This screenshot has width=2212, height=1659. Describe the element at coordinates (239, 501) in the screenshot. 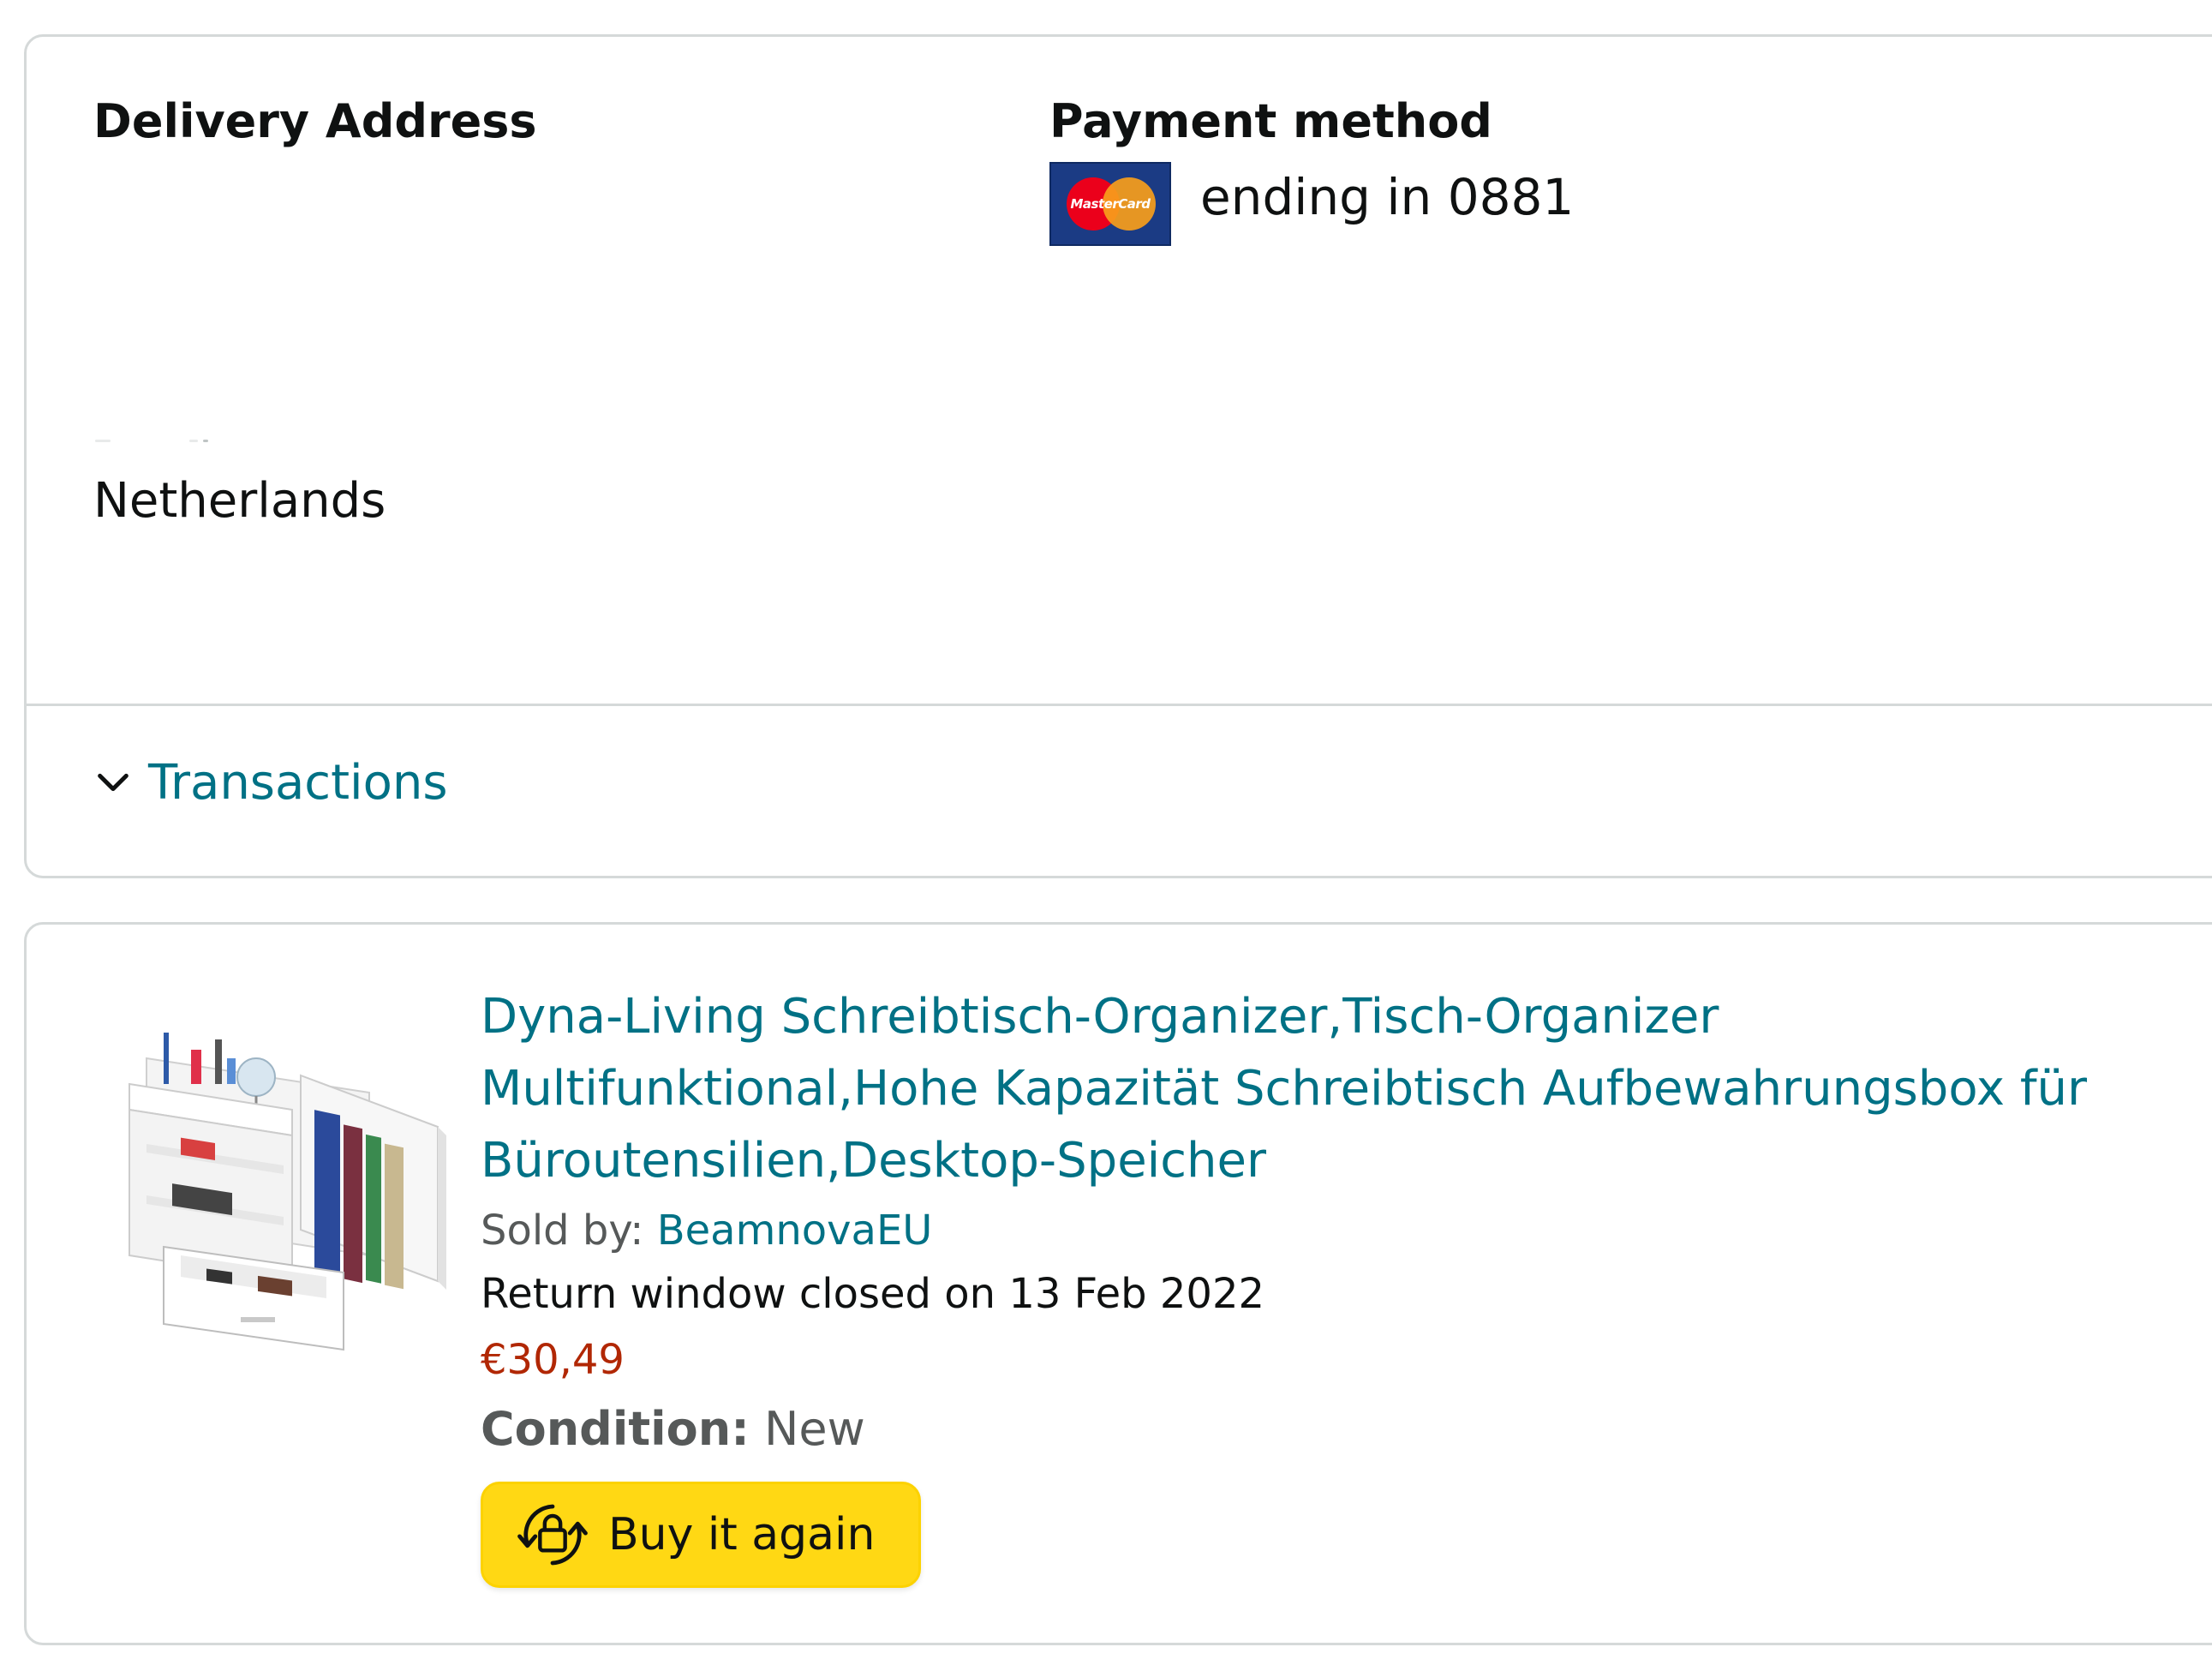

I see `address-country: Netherlands` at that location.